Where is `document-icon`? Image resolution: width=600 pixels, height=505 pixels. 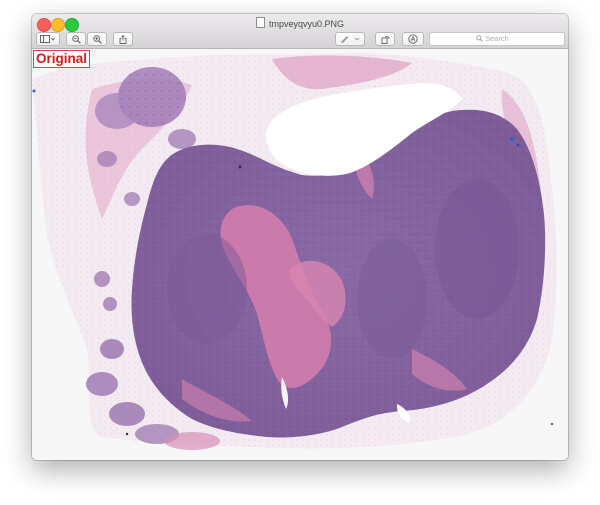 document-icon is located at coordinates (260, 22).